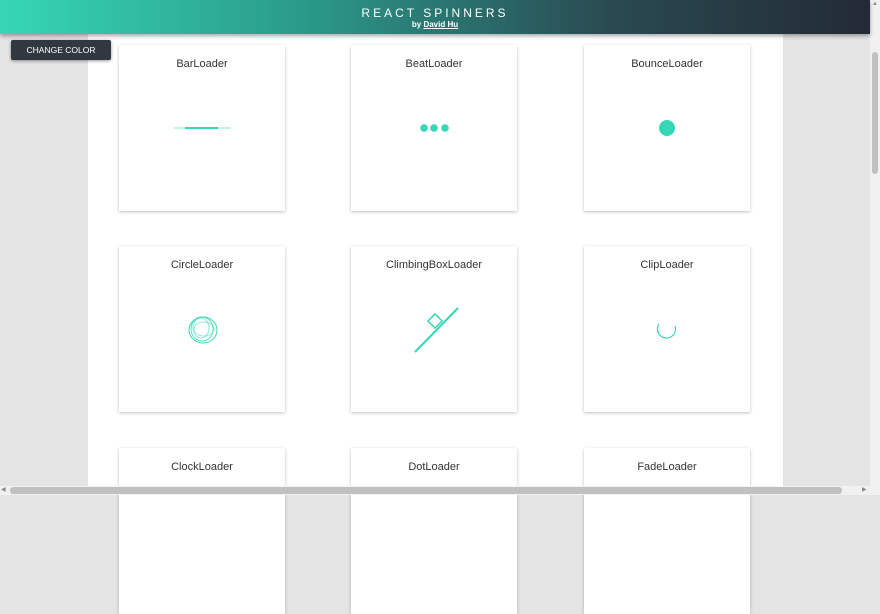 The height and width of the screenshot is (614, 880). What do you see at coordinates (667, 467) in the screenshot?
I see `loader-name: FadeLoader` at bounding box center [667, 467].